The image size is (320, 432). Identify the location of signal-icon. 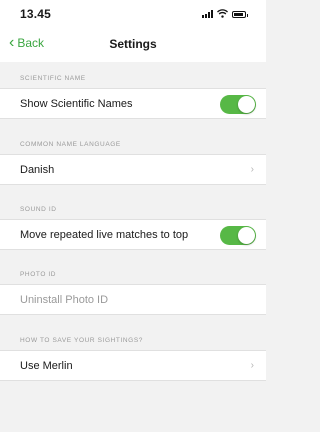
(207, 14).